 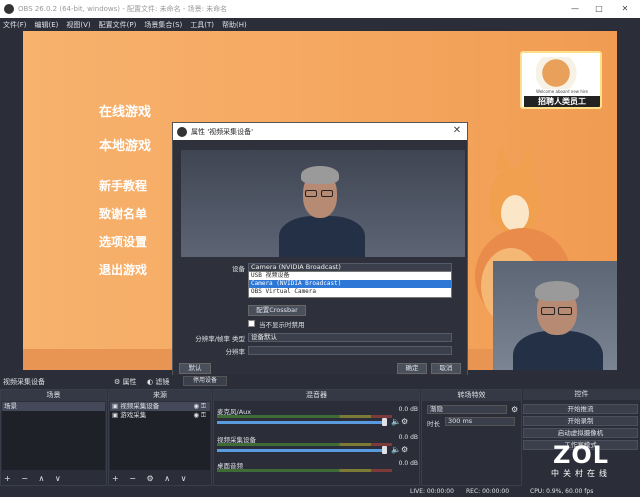 I want to click on menu-tools: 工具(T), so click(x=202, y=25).